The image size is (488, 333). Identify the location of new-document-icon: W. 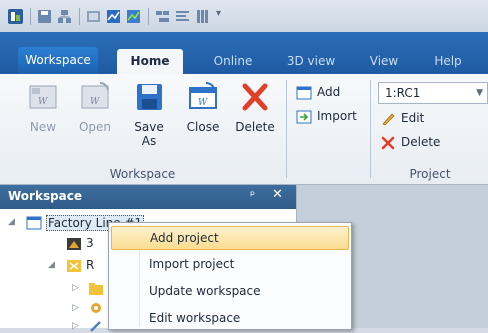
(43, 97).